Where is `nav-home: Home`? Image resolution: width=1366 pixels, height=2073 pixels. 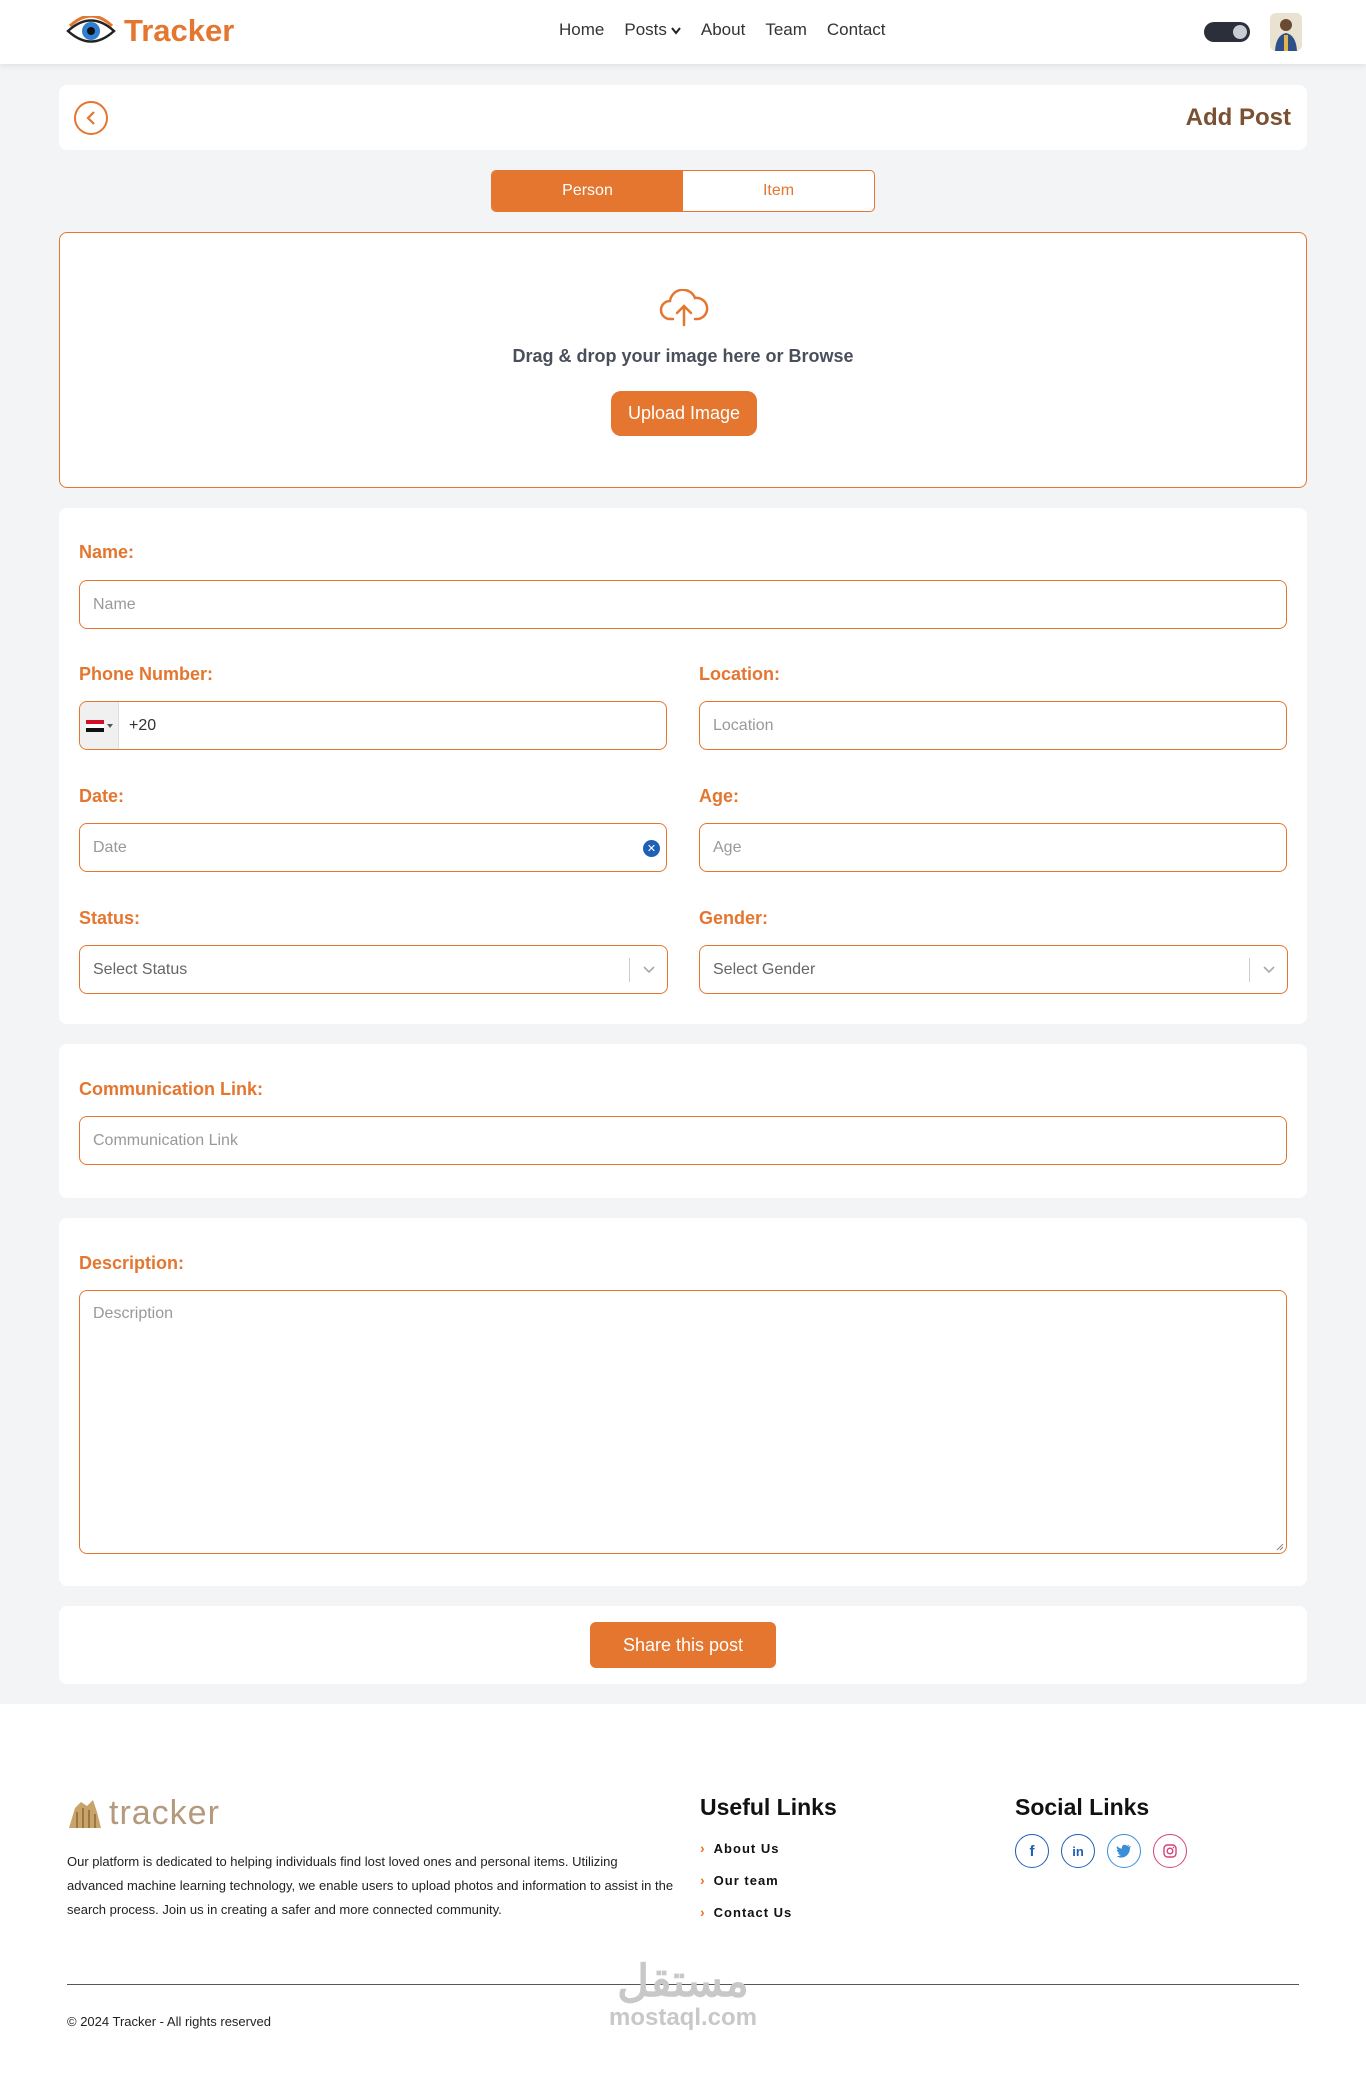 nav-home: Home is located at coordinates (581, 30).